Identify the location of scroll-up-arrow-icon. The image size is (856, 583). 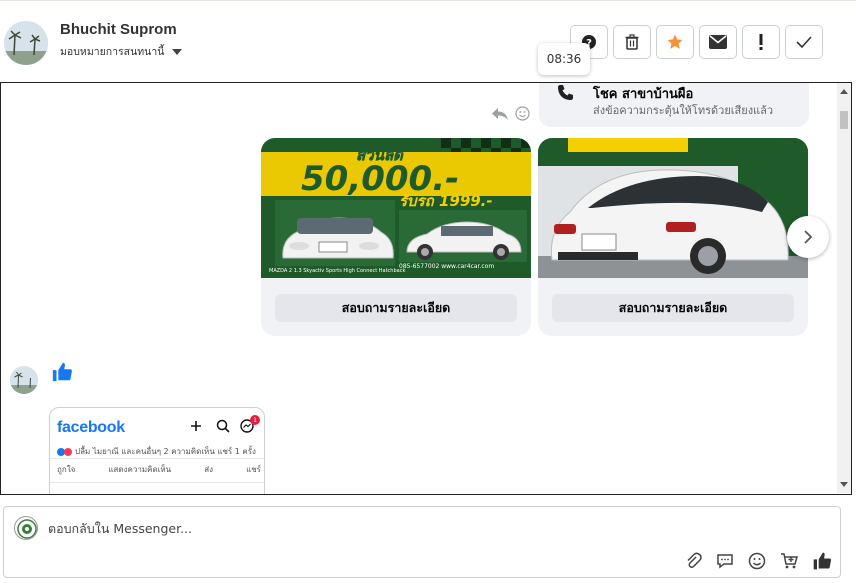
(844, 91).